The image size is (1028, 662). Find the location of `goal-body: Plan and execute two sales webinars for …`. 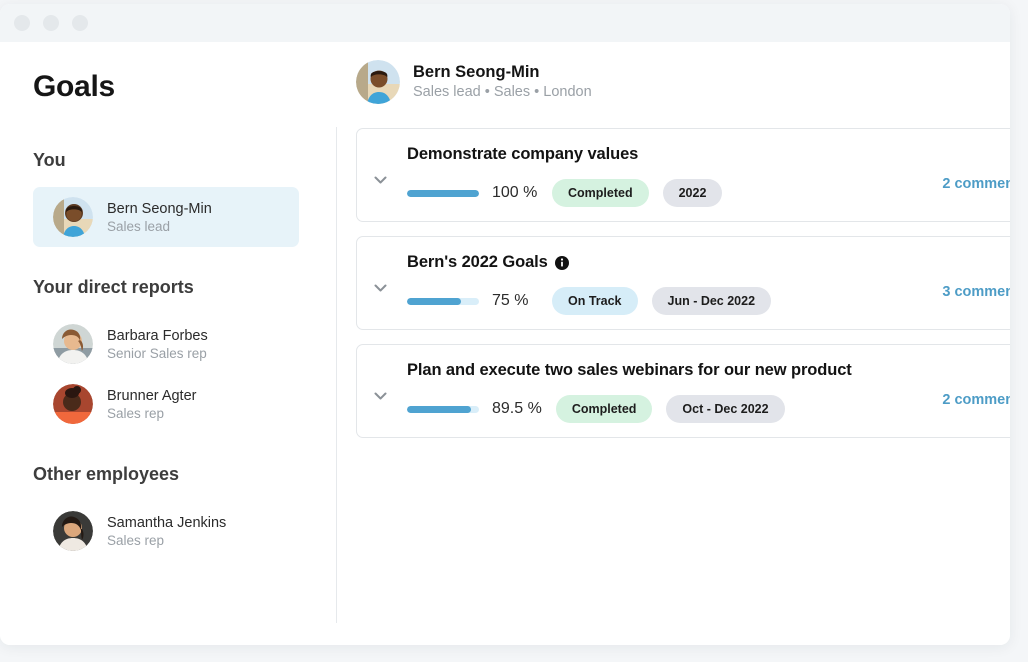

goal-body: Plan and execute two sales webinars for … is located at coordinates (683, 384).